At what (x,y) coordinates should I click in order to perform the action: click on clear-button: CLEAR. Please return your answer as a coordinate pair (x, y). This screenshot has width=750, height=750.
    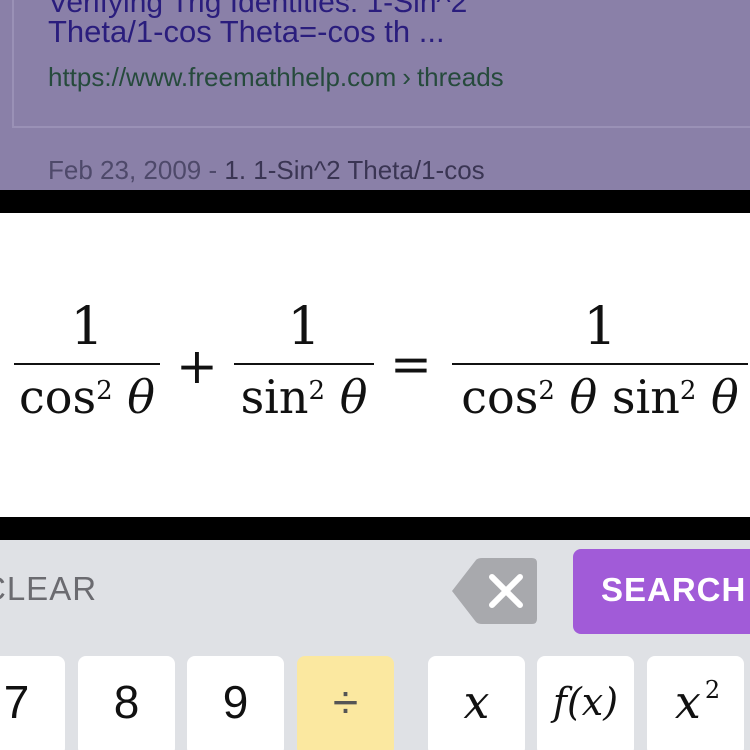
    Looking at the image, I should click on (48, 589).